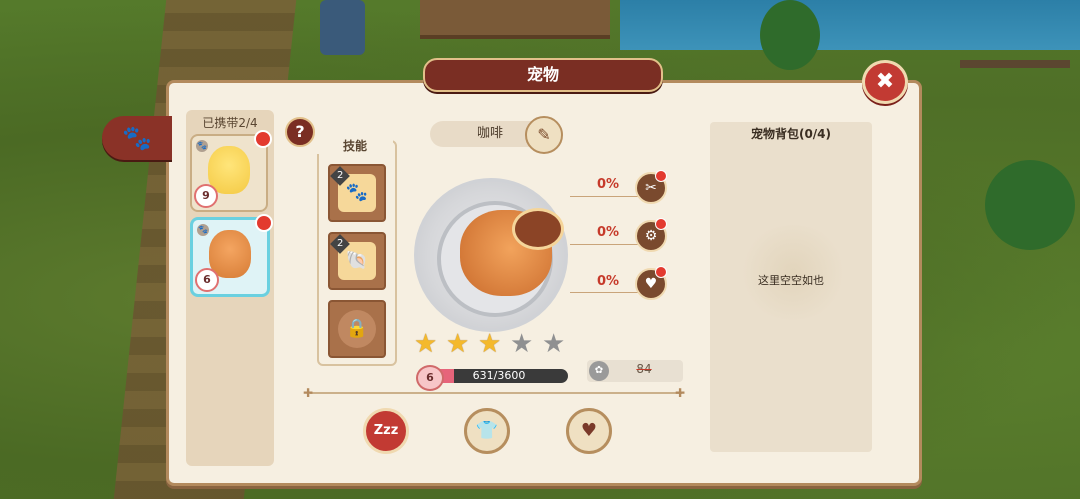  What do you see at coordinates (651, 188) in the screenshot?
I see `stat-glyph: ✂` at bounding box center [651, 188].